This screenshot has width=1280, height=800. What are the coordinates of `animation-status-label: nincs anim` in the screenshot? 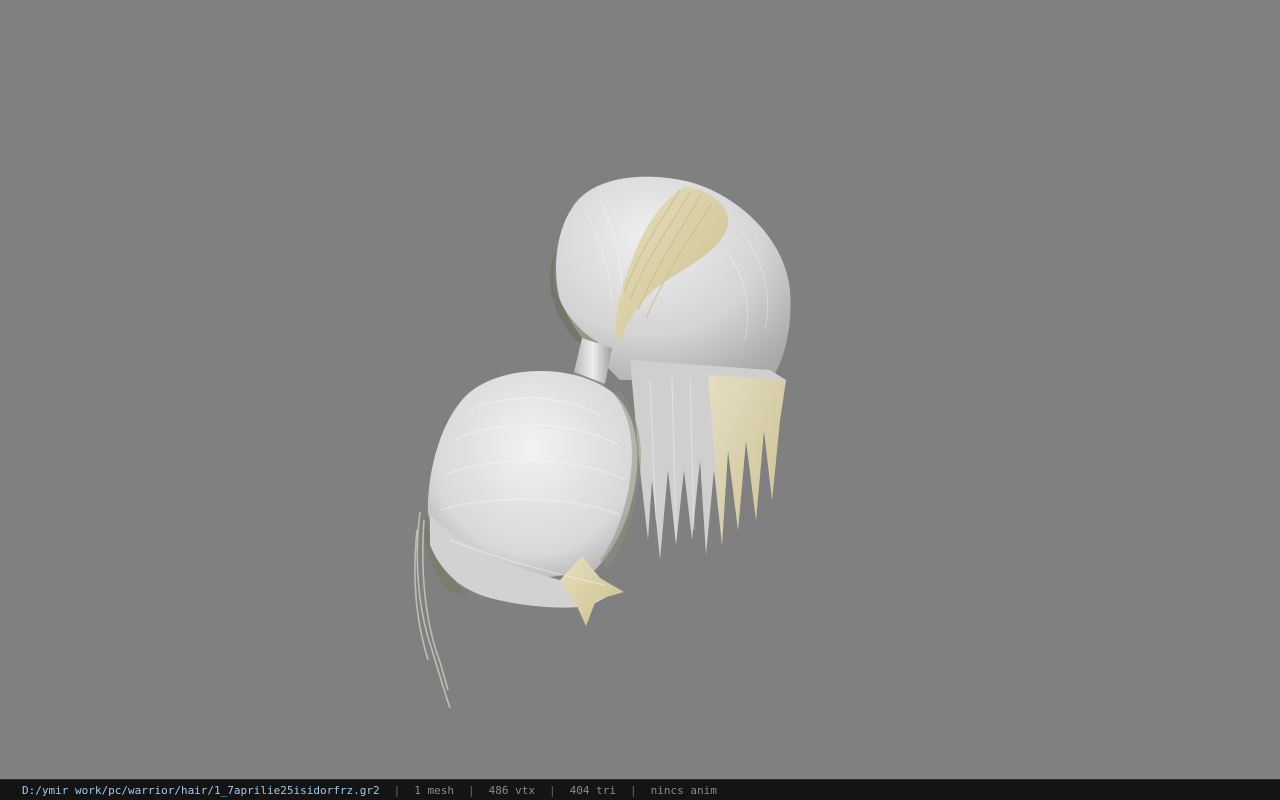 It's located at (683, 790).